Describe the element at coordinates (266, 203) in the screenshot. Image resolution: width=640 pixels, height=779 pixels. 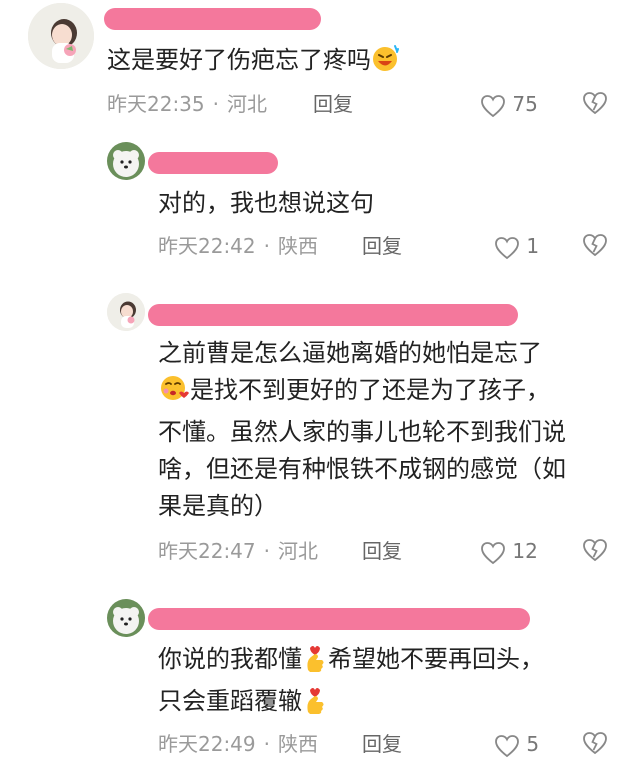
I see `comment-text: 对的，我也想说这句` at that location.